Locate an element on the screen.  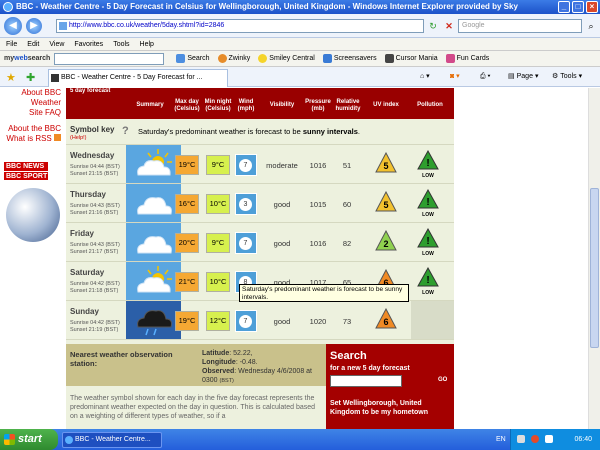
back-button: ◀ is located at coordinates (13, 26).